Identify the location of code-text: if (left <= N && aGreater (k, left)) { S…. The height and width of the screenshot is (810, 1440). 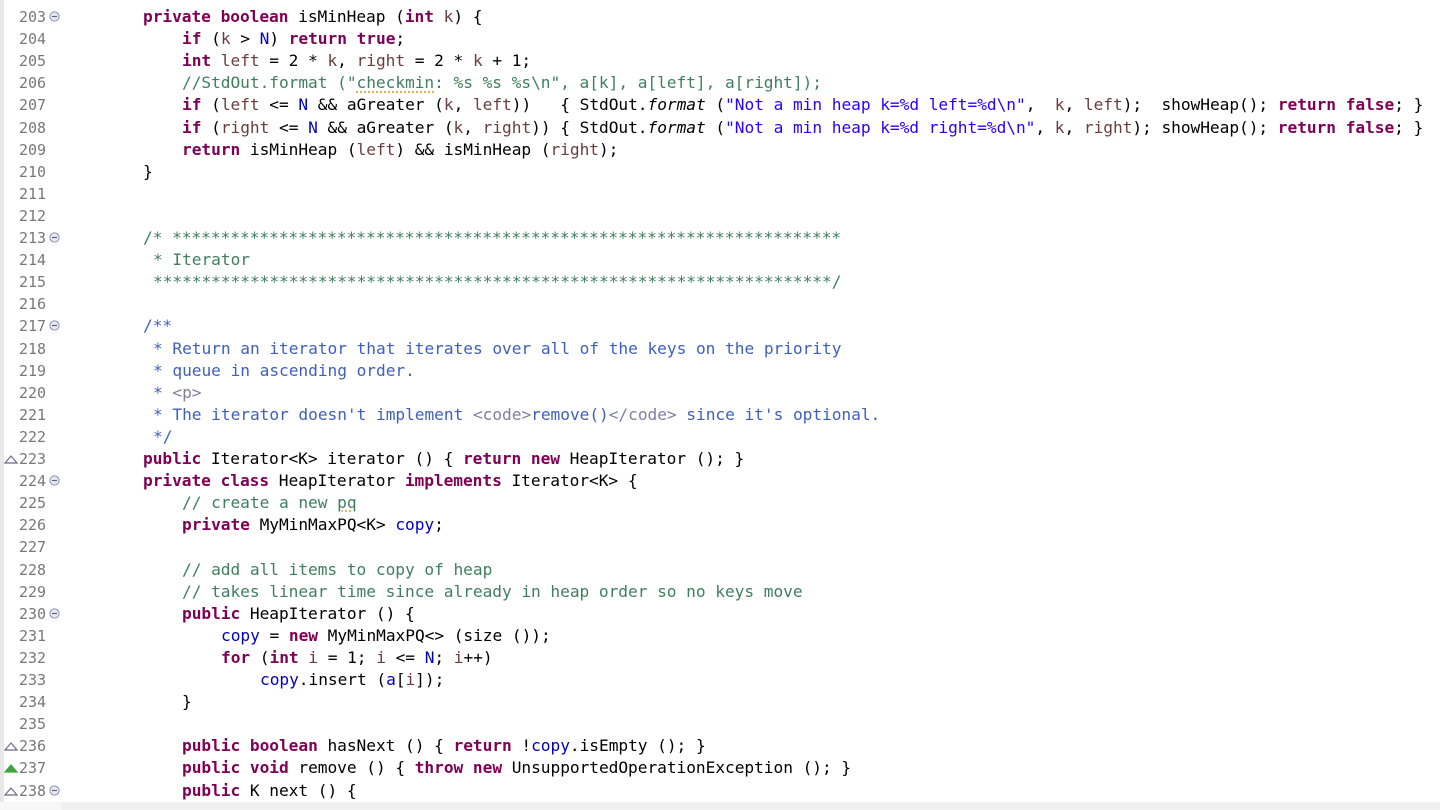
(803, 105).